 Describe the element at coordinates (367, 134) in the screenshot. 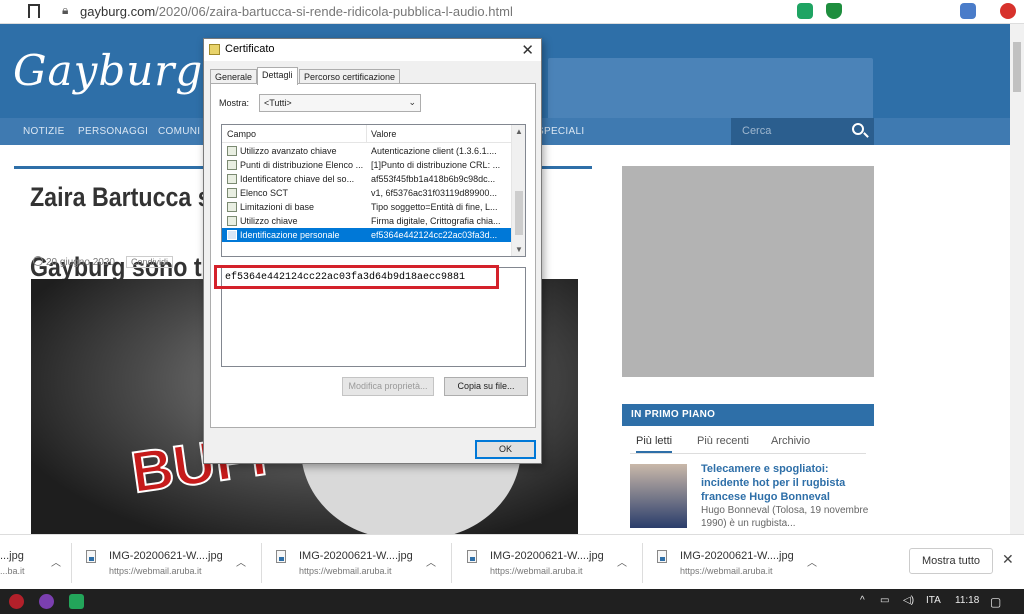

I see `fields-header: Campo Valore` at that location.